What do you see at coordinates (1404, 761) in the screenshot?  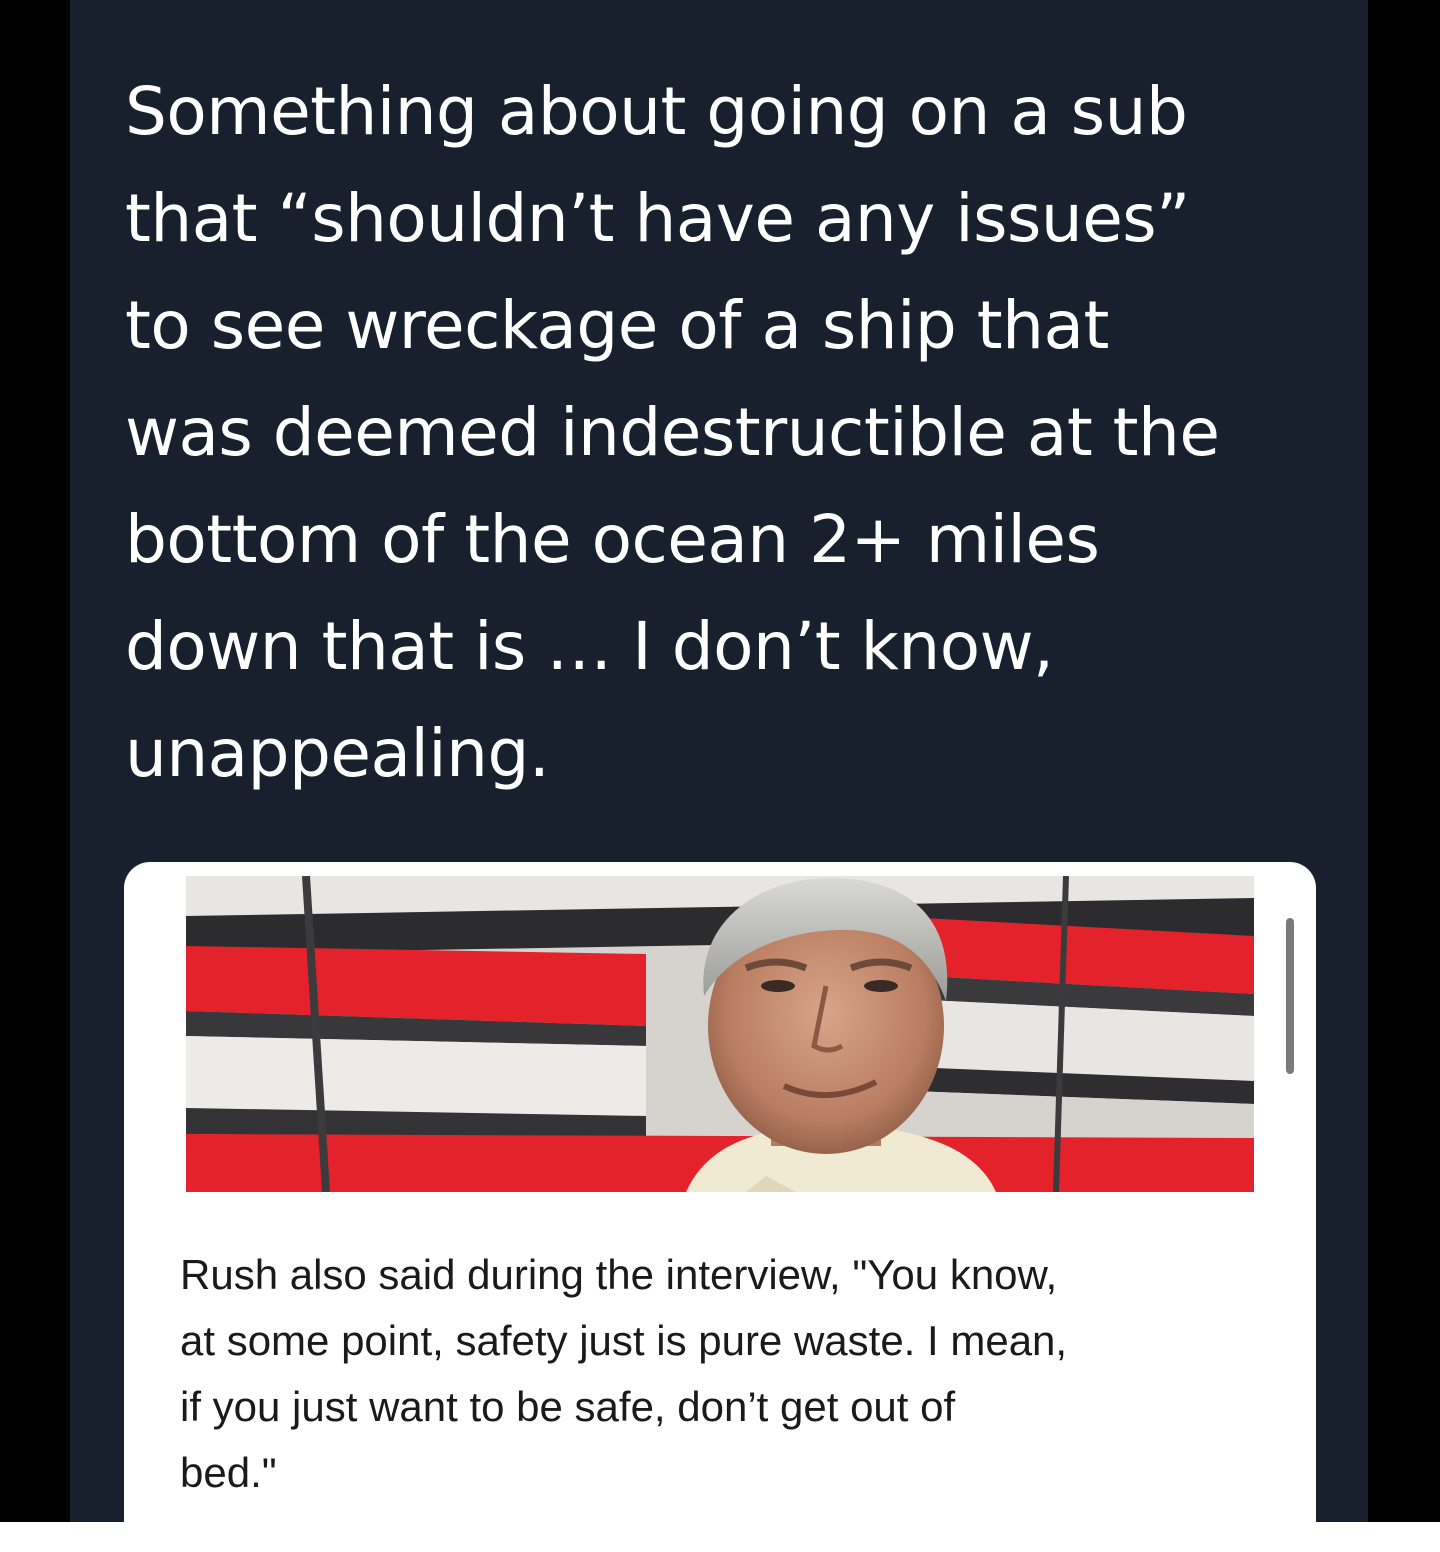 I see `right-frame-border` at bounding box center [1404, 761].